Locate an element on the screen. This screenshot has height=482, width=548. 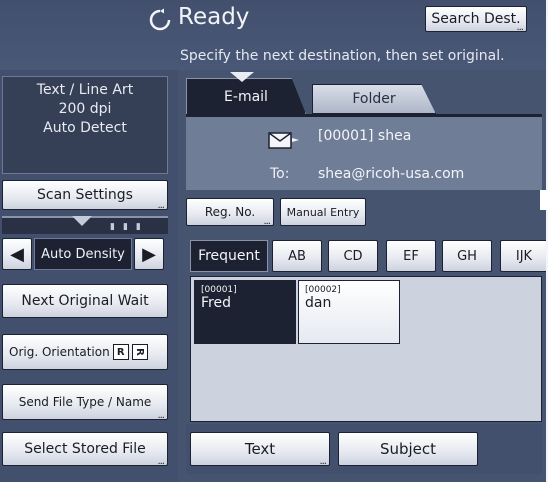
tab-gh: GH is located at coordinates (467, 256).